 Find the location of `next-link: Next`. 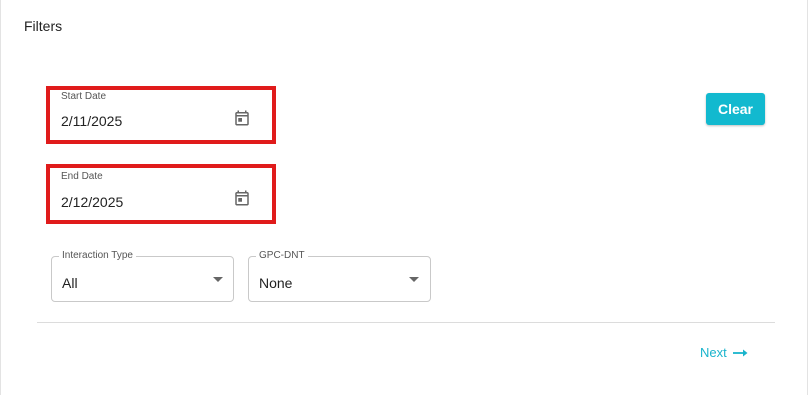

next-link: Next is located at coordinates (724, 352).